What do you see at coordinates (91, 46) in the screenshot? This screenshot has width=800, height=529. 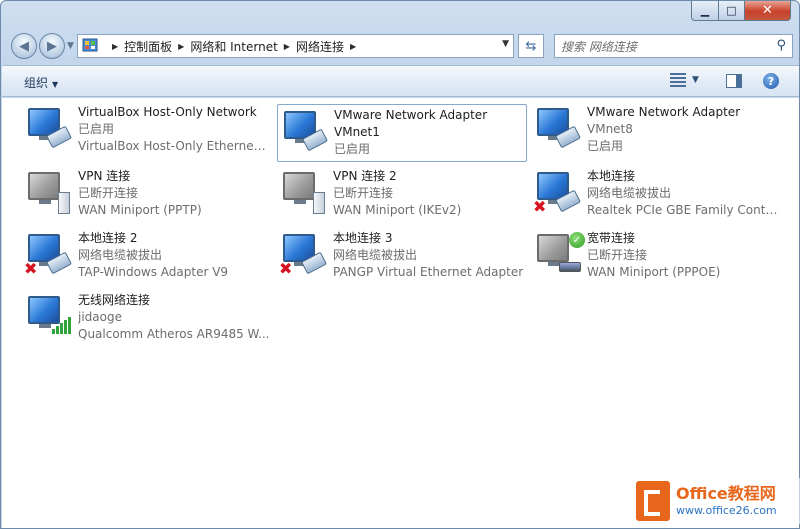 I see `control-panel-icon` at bounding box center [91, 46].